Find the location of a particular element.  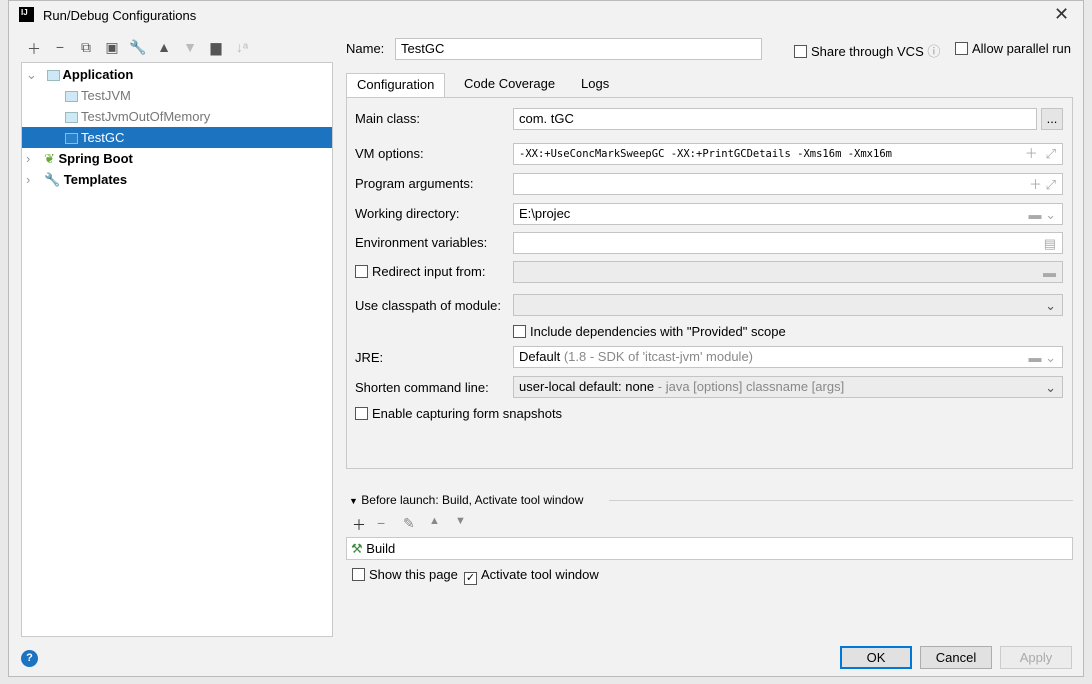

folder-icon: ▬ is located at coordinates (1049, 272).